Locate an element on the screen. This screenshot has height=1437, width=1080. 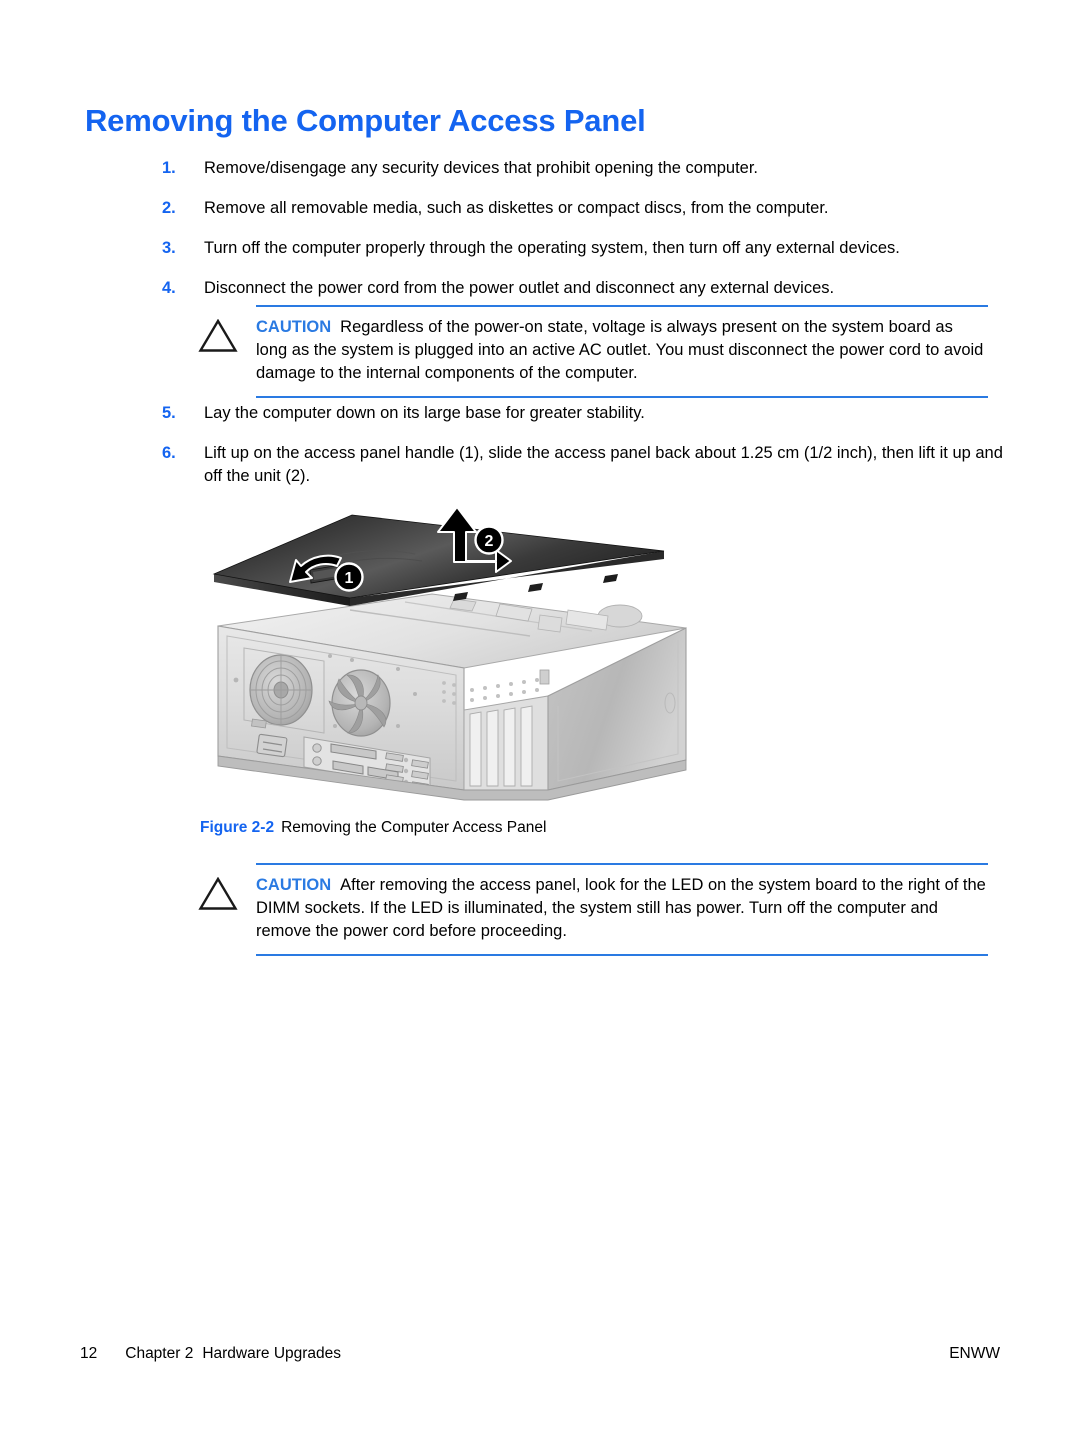
footer-chapter: Chapter 2 is located at coordinates (159, 1353).